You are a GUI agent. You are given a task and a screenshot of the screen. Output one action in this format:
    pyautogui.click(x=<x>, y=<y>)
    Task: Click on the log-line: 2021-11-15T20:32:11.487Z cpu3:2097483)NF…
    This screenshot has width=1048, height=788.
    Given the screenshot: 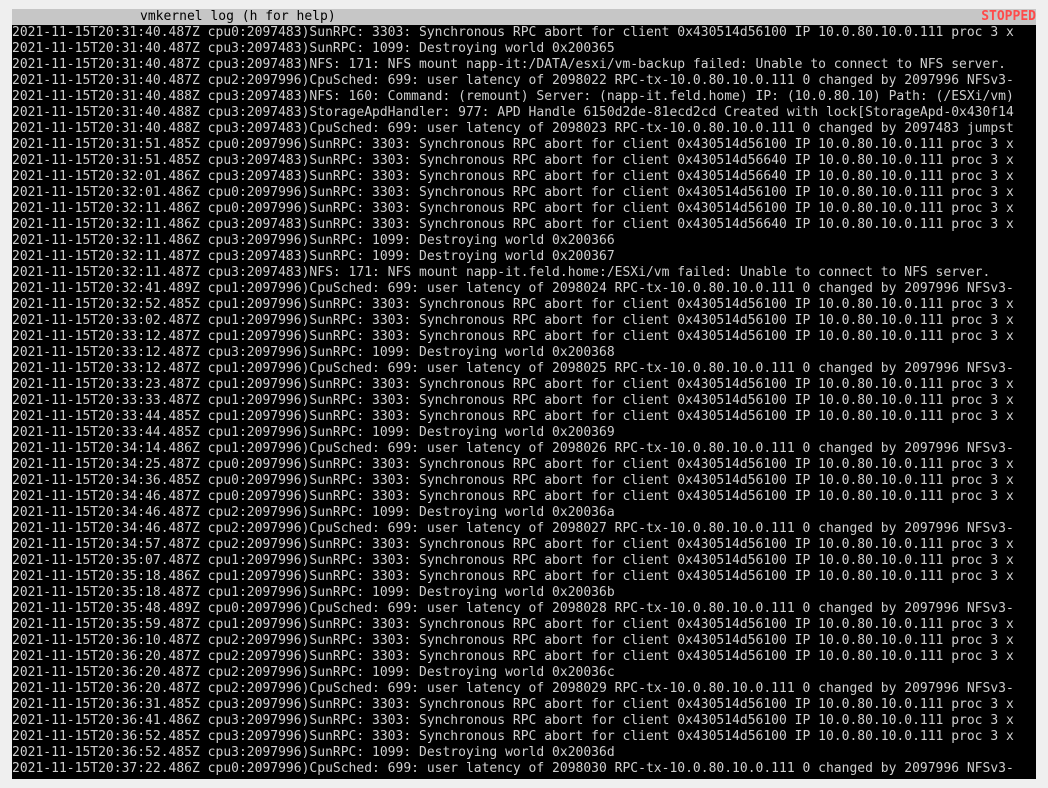 What is the action you would take?
    pyautogui.click(x=501, y=272)
    